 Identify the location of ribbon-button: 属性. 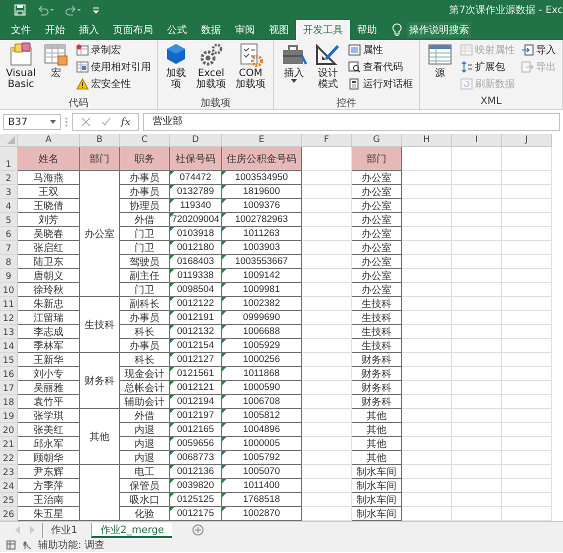
(380, 50).